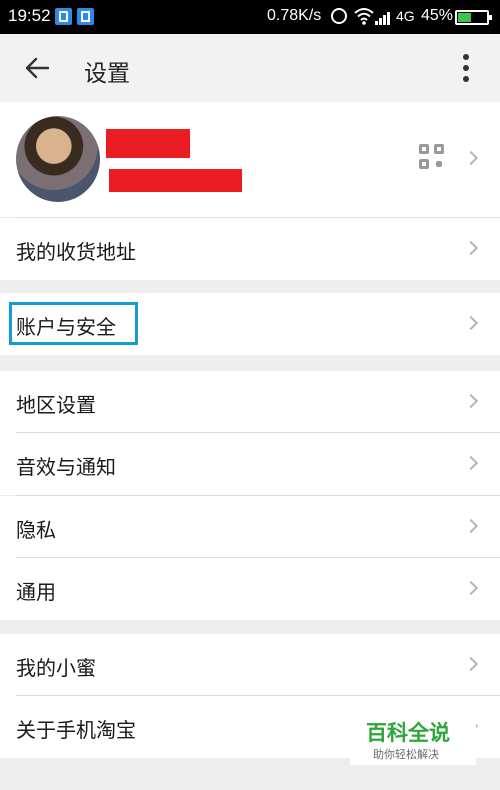  Describe the element at coordinates (29, 15) in the screenshot. I see `status-time: 19:52` at that location.